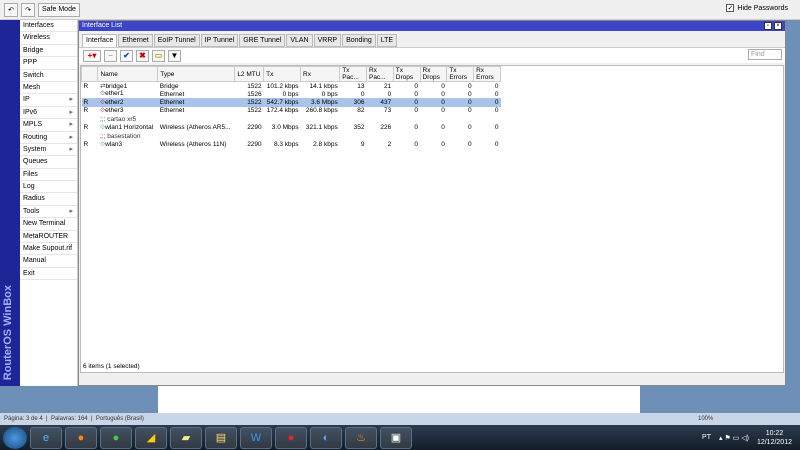 The image size is (800, 450). I want to click on terminal-icon: ▣, so click(396, 437).